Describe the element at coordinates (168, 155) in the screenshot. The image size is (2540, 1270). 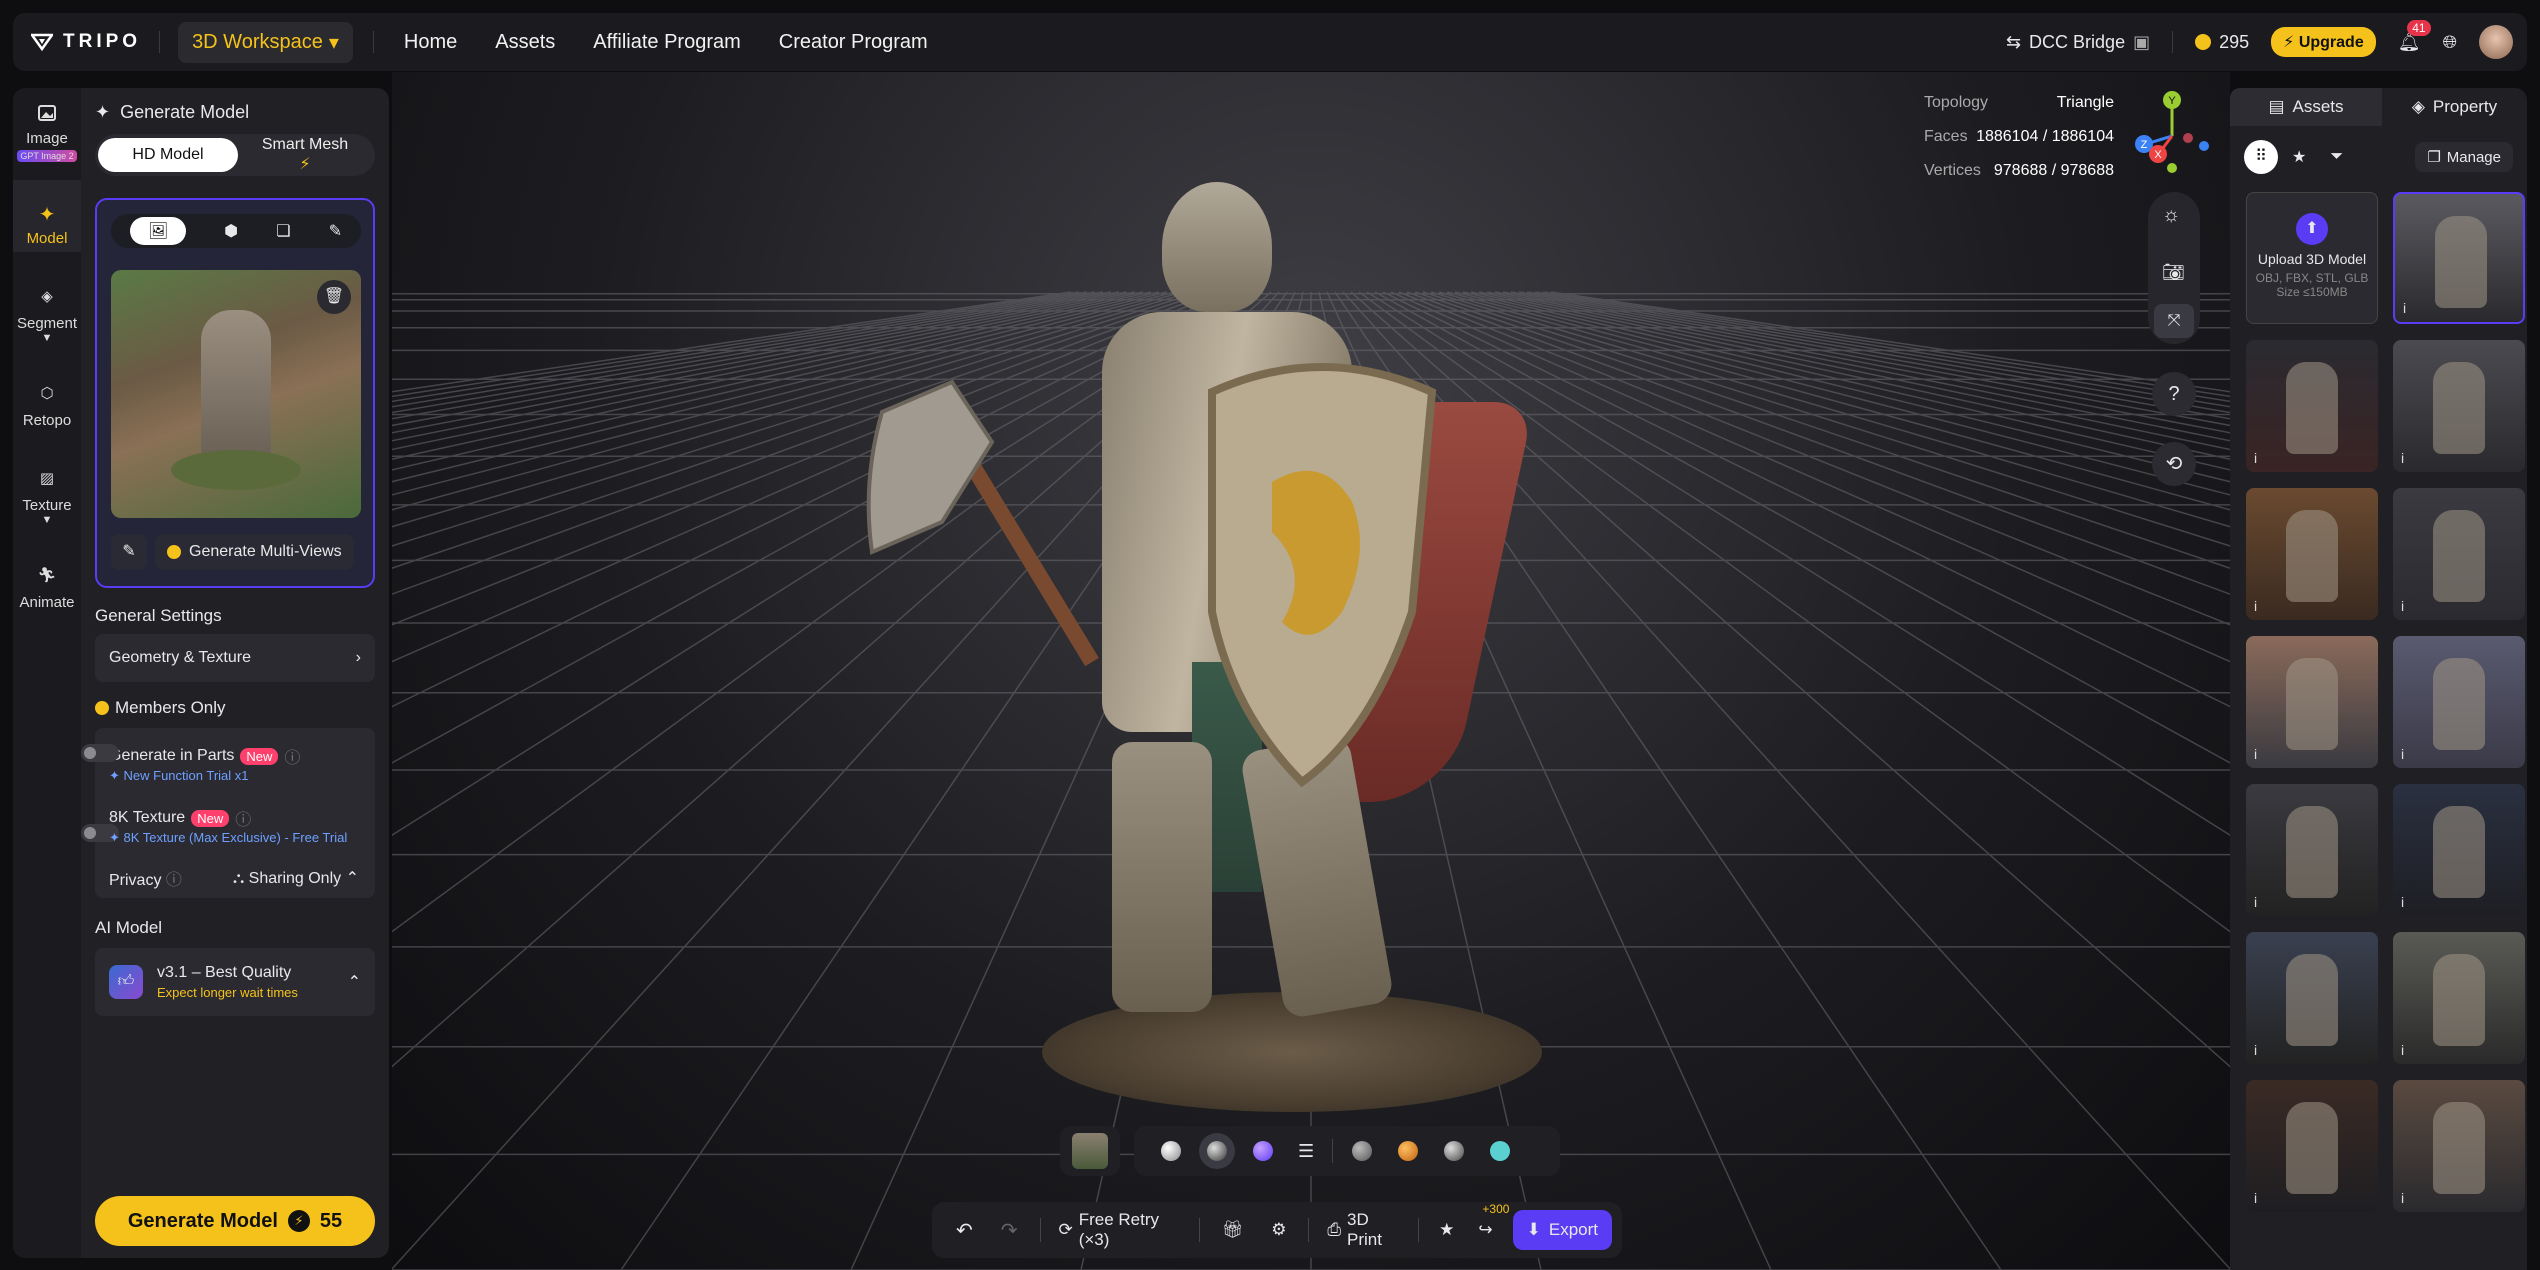
I see `hd-model-tab: HD Model` at that location.